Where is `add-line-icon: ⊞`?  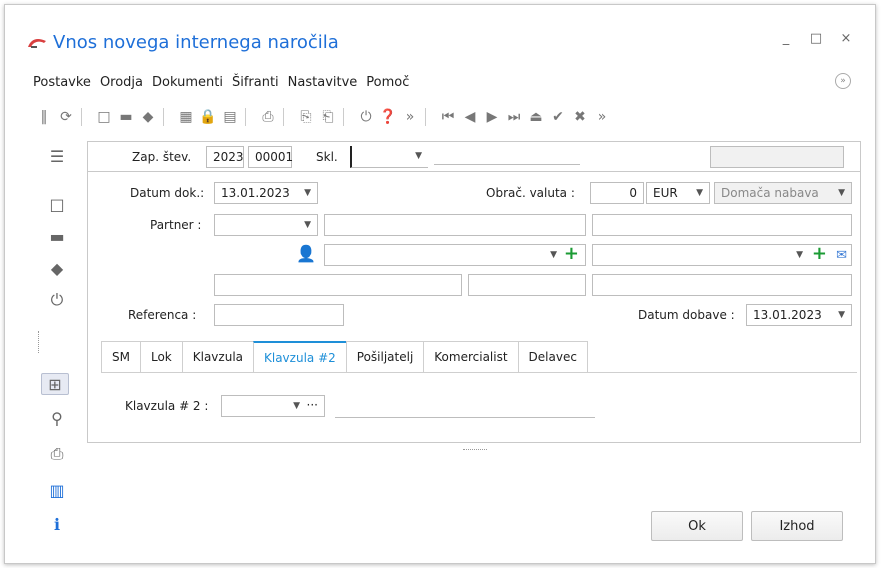 add-line-icon: ⊞ is located at coordinates (55, 384).